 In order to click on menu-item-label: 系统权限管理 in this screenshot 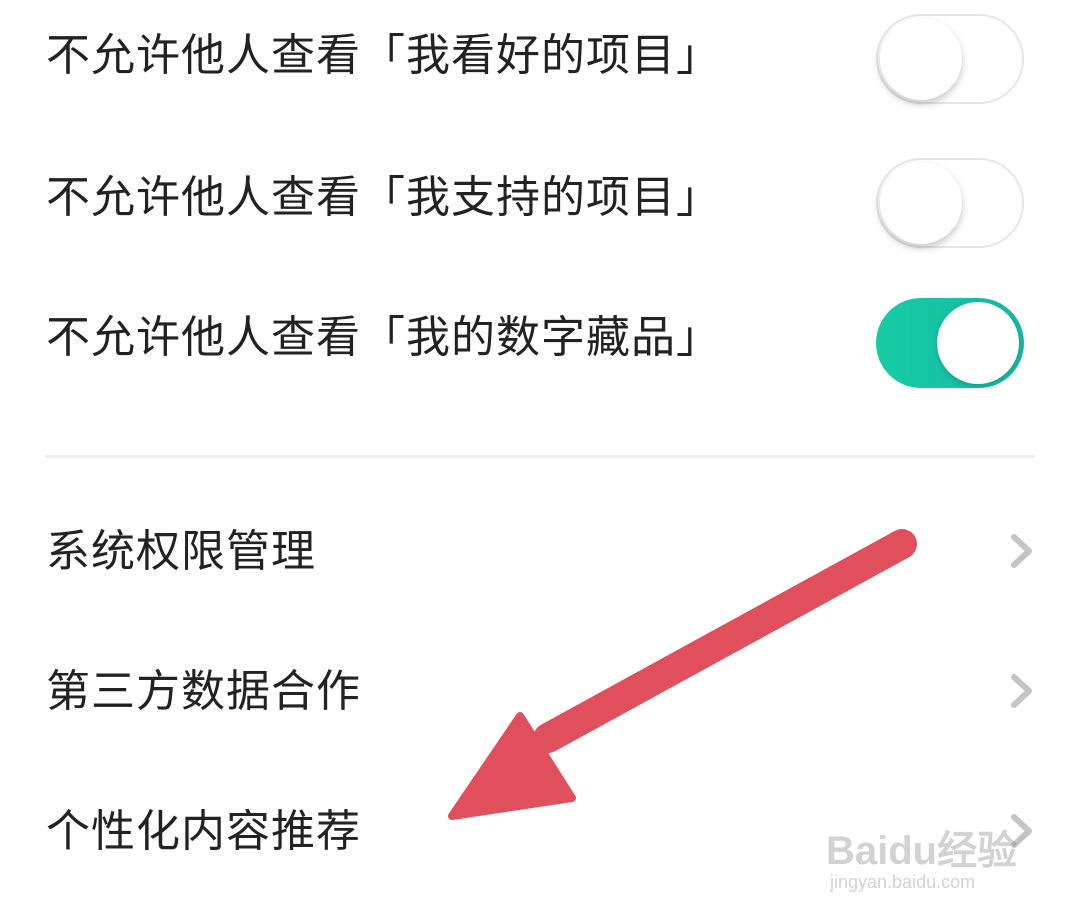, I will do `click(181, 551)`.